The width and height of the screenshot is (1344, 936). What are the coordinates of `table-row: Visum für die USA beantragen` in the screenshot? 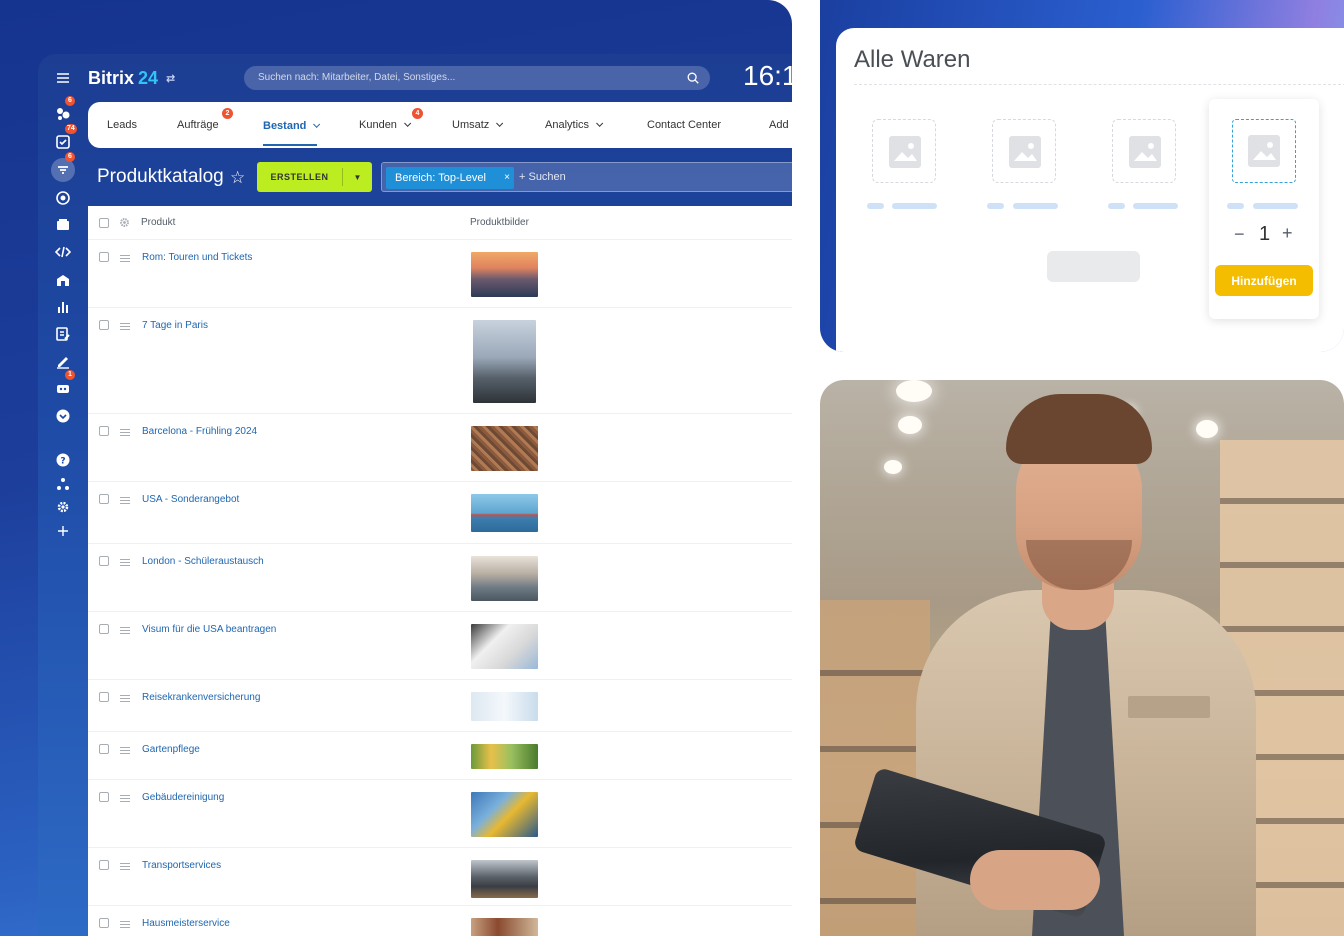 It's located at (440, 646).